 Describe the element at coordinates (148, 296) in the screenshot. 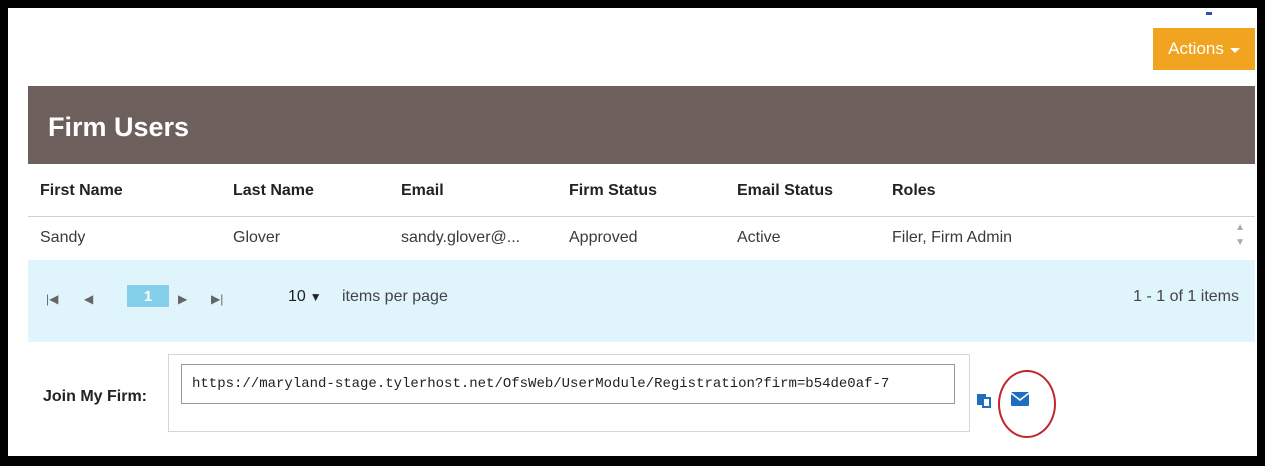

I see `current-page-button: 1` at that location.